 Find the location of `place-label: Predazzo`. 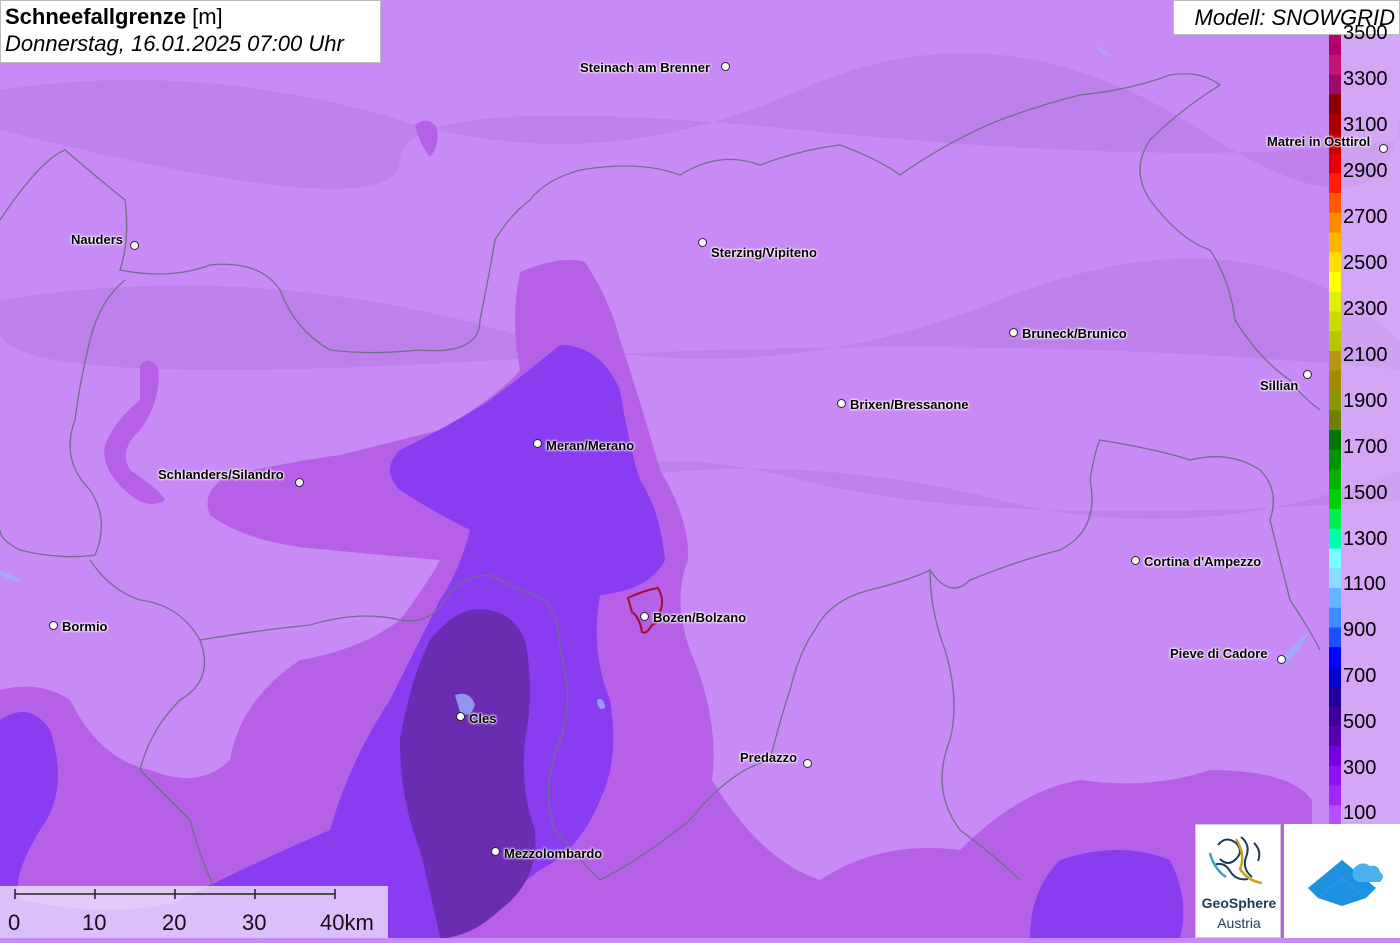

place-label: Predazzo is located at coordinates (769, 757).